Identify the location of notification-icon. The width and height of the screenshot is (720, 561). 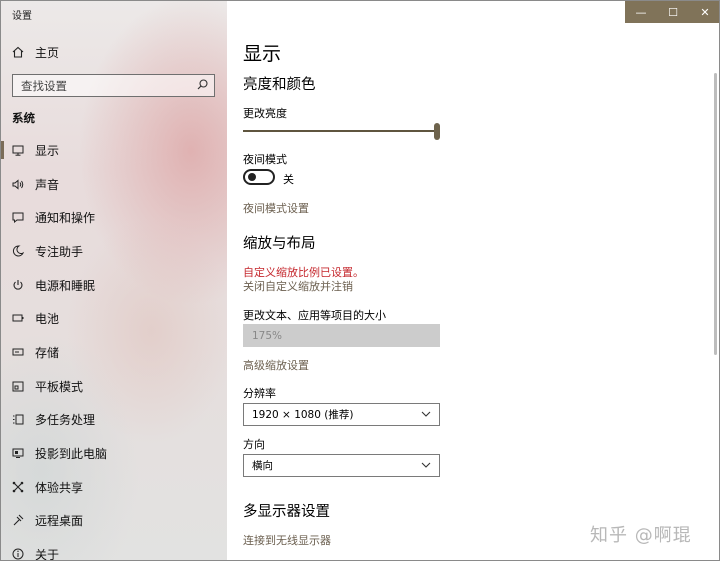
(18, 217).